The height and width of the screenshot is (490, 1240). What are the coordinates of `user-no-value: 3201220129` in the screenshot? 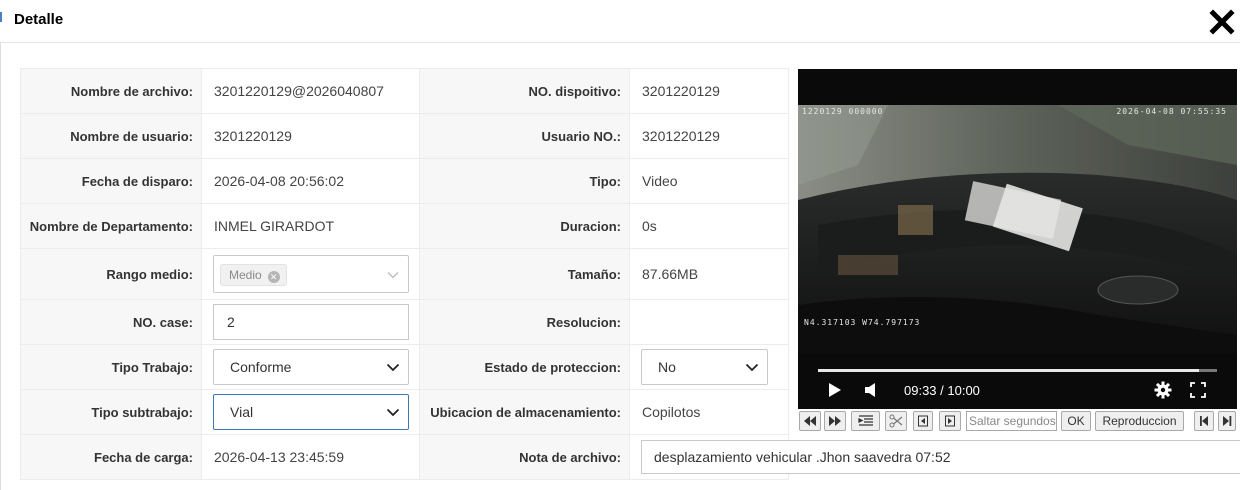 It's located at (709, 136).